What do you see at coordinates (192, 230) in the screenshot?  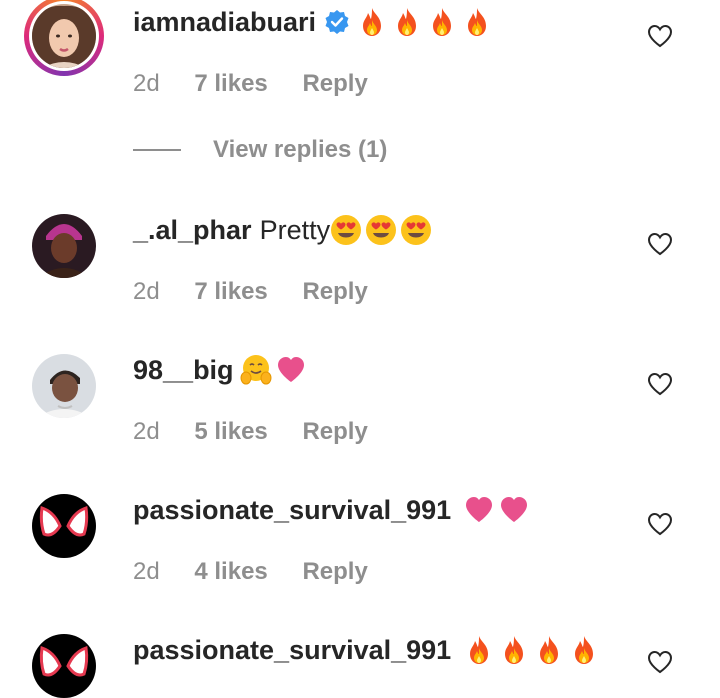 I see `comment-username: _.al_phar` at bounding box center [192, 230].